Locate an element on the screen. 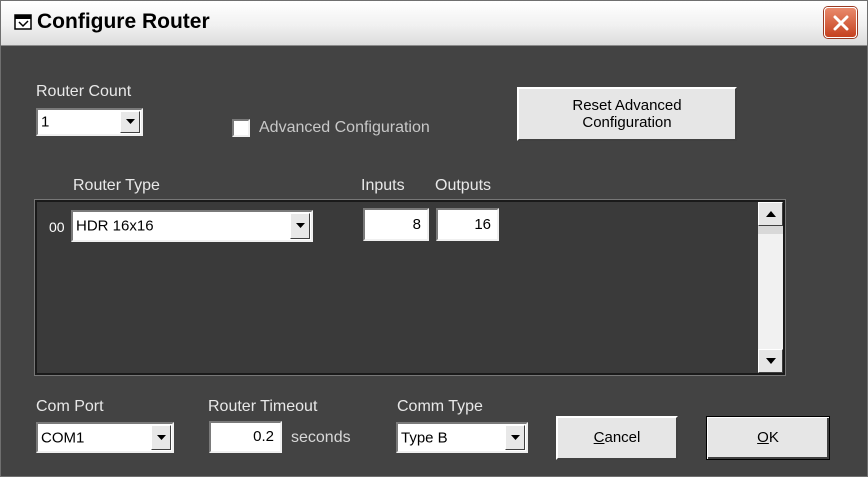  reset-button-line1: Reset Advanced is located at coordinates (627, 105).